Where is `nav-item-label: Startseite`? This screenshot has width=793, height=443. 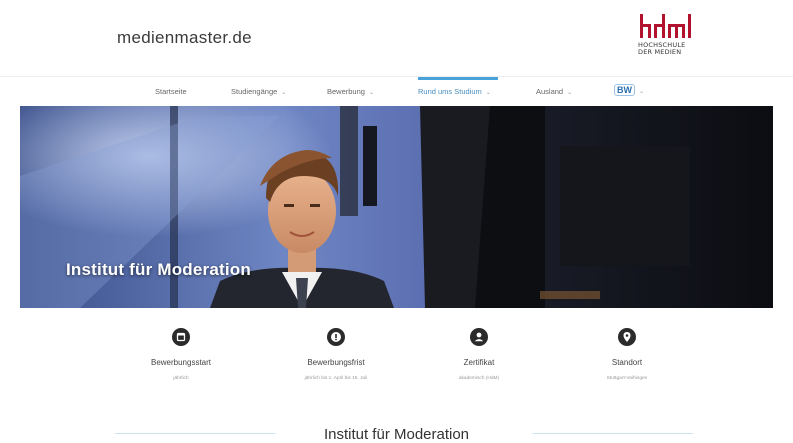
nav-item-label: Startseite is located at coordinates (171, 91).